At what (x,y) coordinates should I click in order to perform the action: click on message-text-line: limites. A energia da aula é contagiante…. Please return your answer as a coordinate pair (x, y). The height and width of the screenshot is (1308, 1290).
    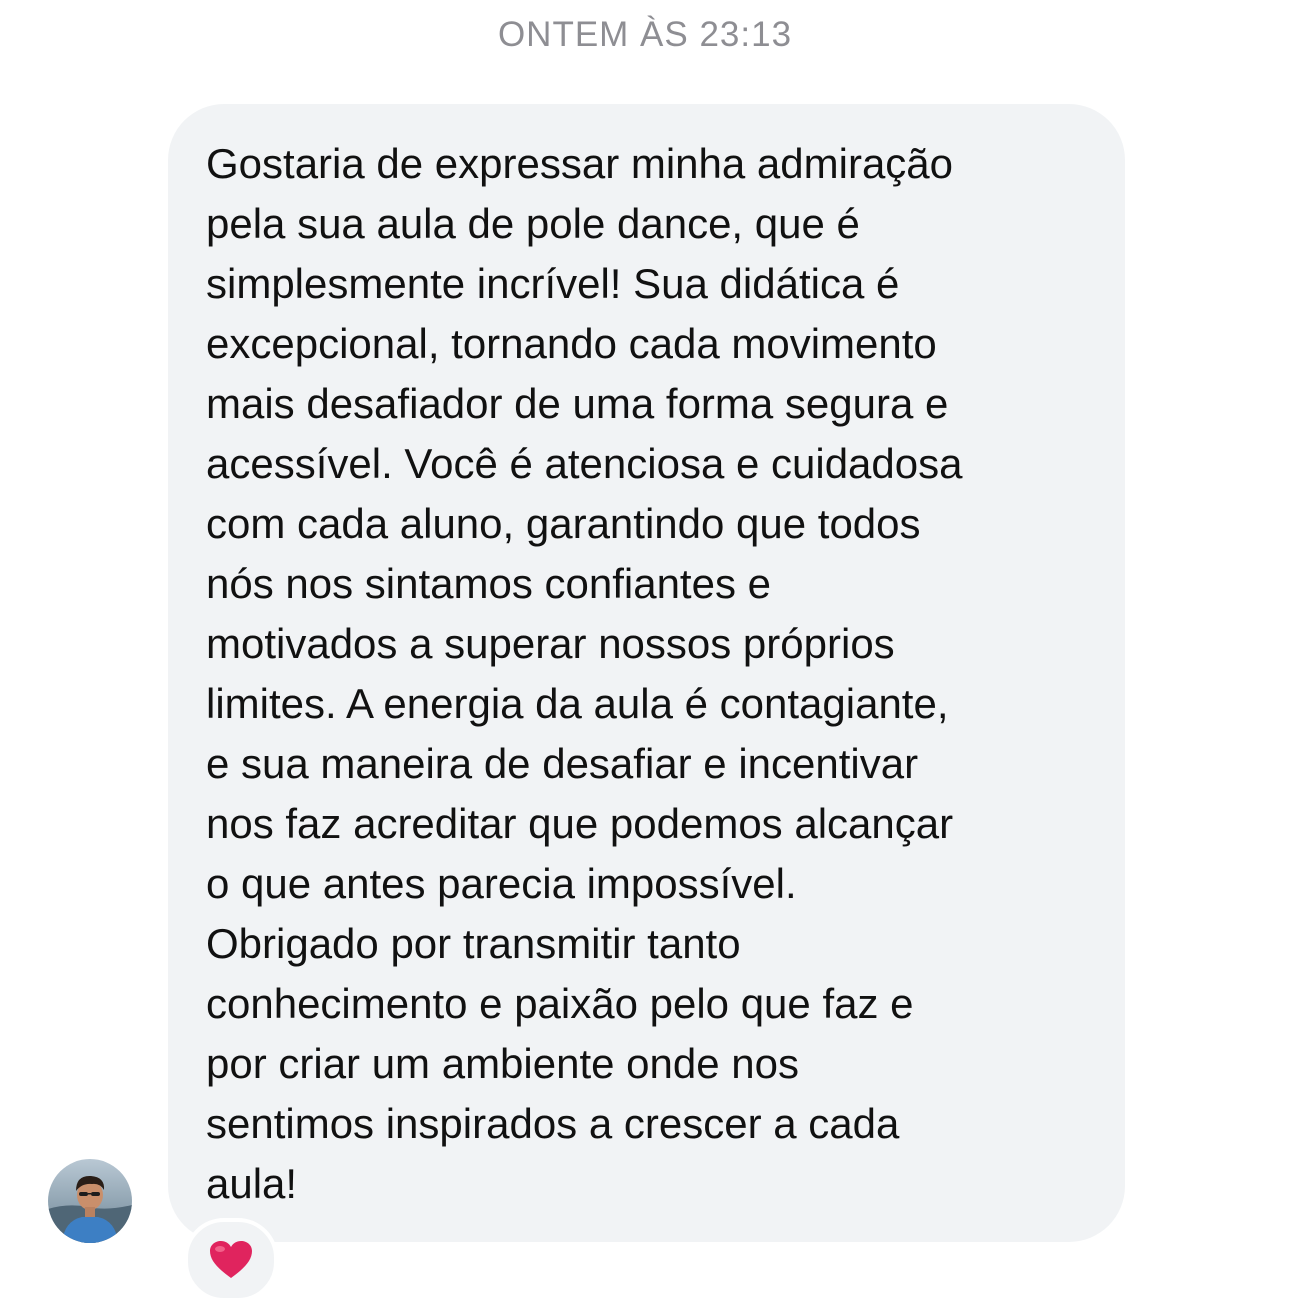
    Looking at the image, I should click on (577, 703).